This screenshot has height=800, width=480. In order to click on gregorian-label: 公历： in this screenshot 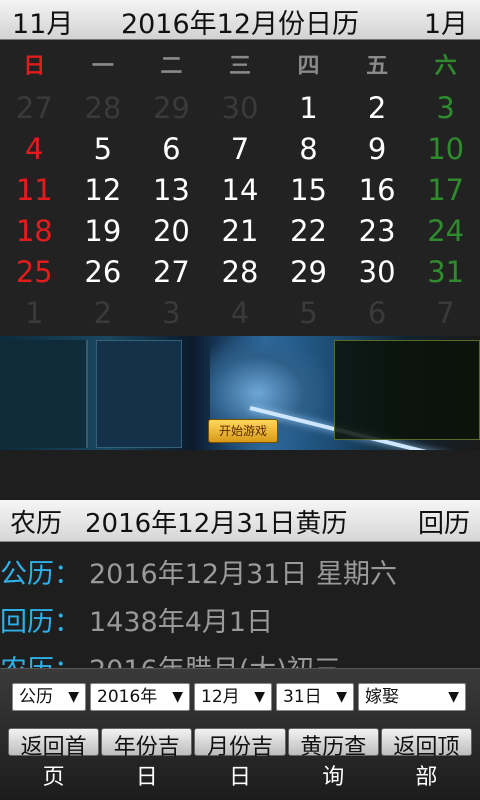, I will do `click(40, 574)`.